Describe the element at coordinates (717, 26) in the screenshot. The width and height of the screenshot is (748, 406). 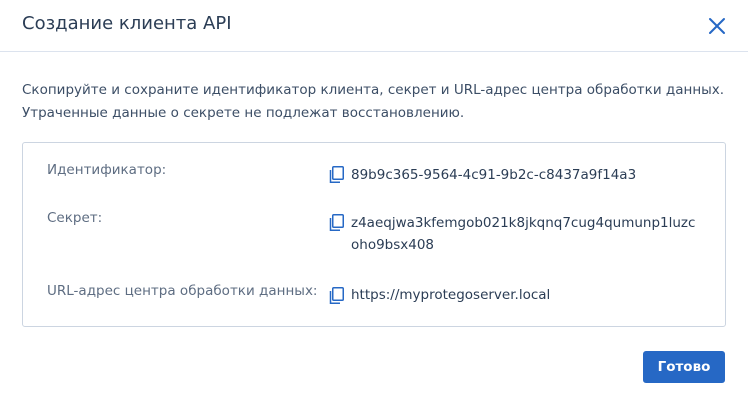
I see `close-icon` at that location.